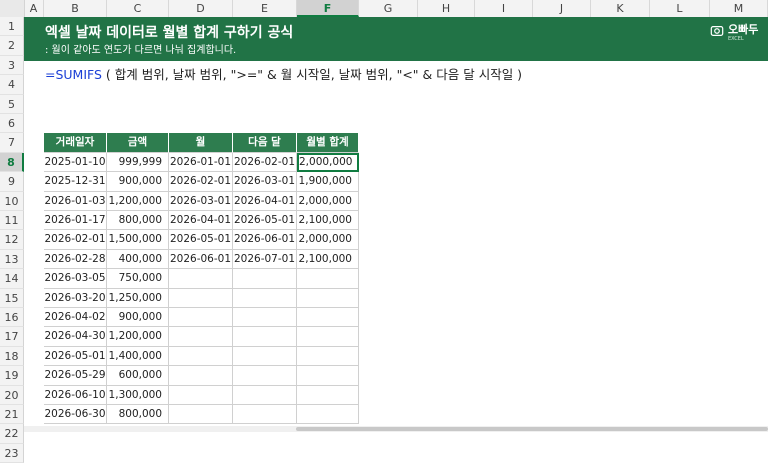 This screenshot has width=768, height=463. I want to click on row-header-13: 13, so click(12, 259).